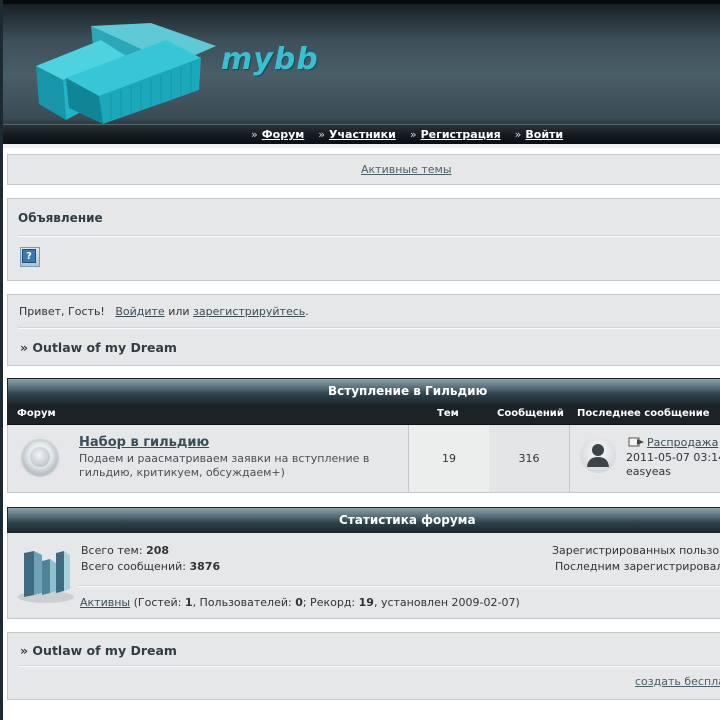  Describe the element at coordinates (648, 471) in the screenshot. I see `last-post-user: easyeas` at that location.